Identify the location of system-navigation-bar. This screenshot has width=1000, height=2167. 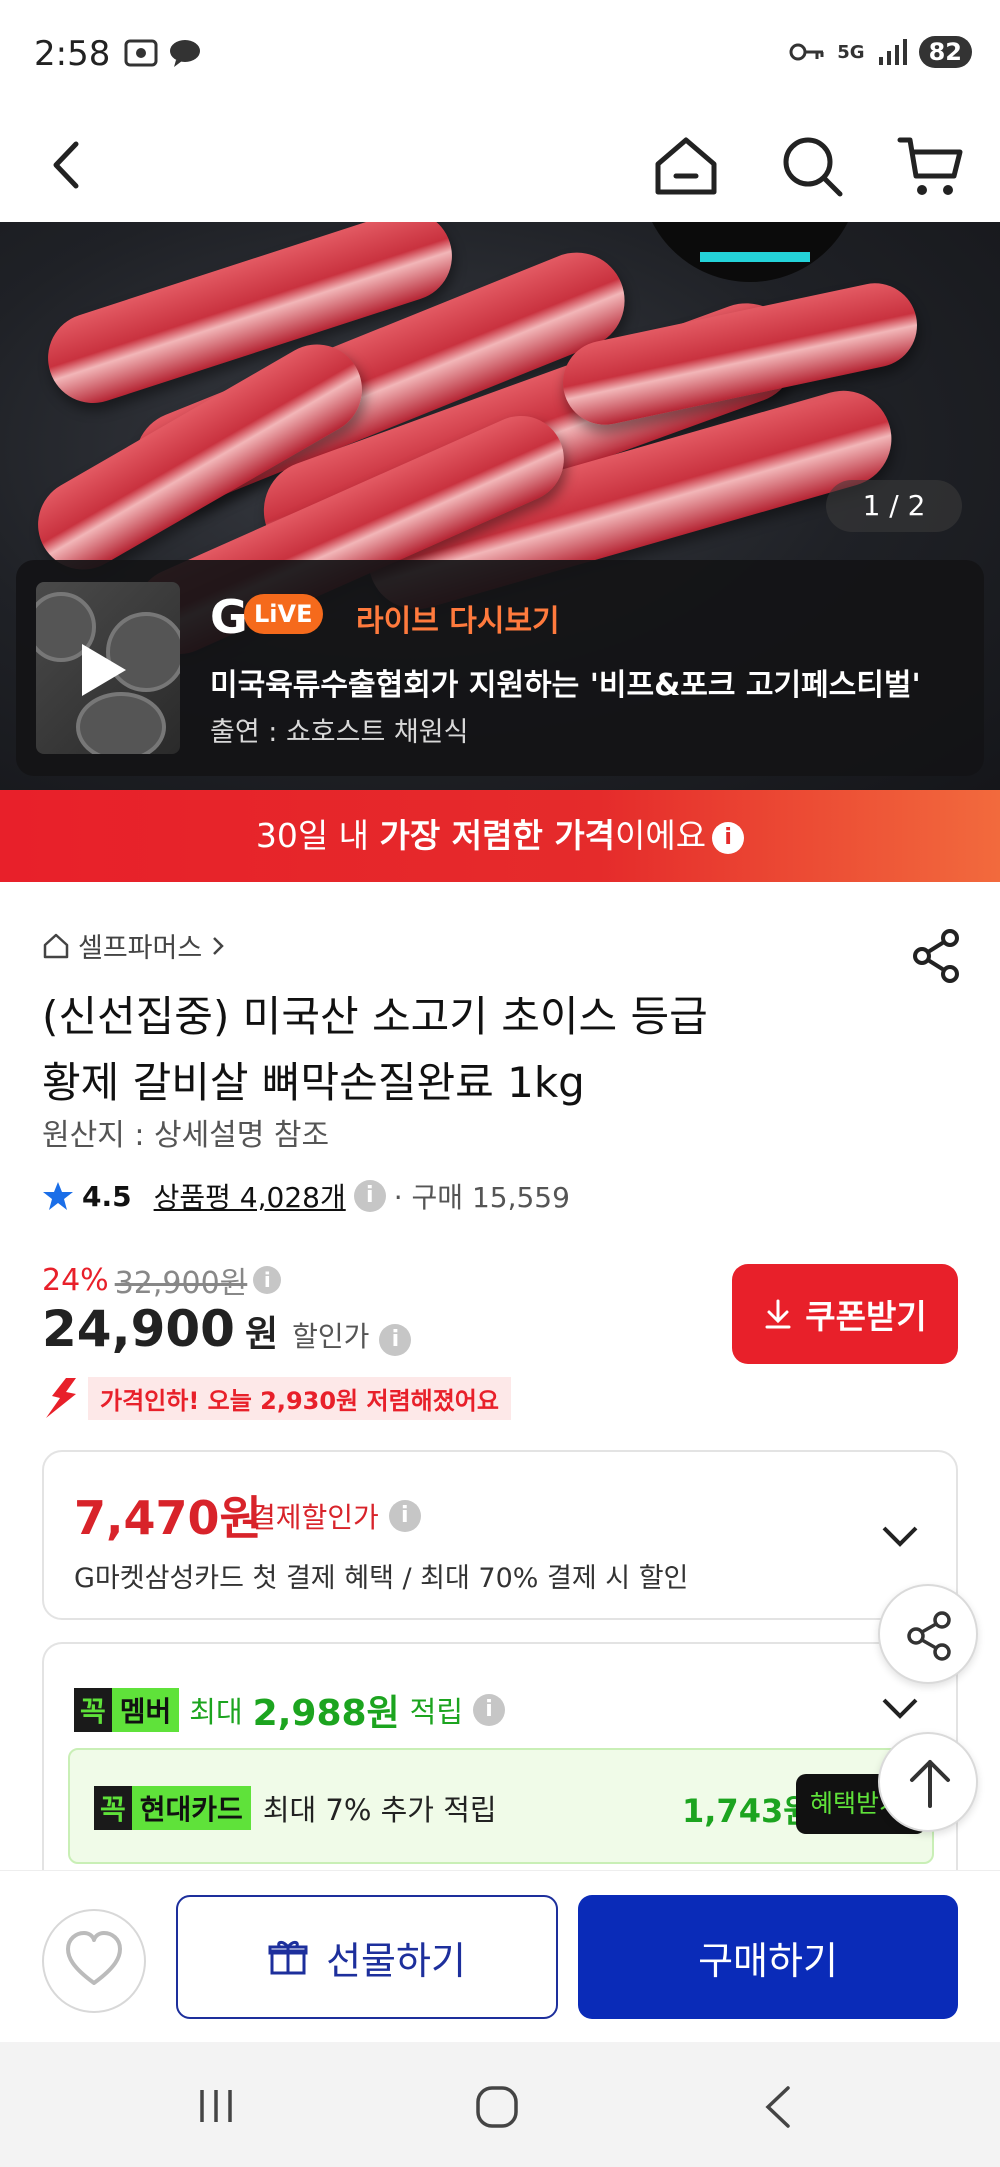
(500, 2104).